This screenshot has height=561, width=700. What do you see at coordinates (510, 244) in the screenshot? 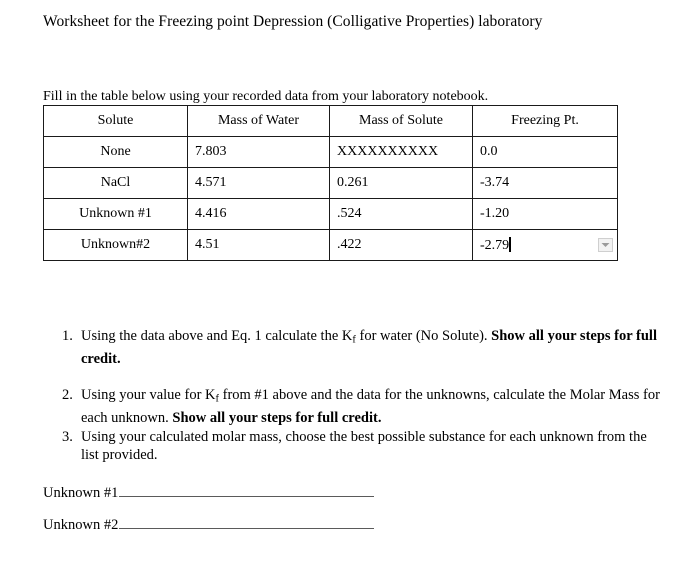
I see `text-caret` at bounding box center [510, 244].